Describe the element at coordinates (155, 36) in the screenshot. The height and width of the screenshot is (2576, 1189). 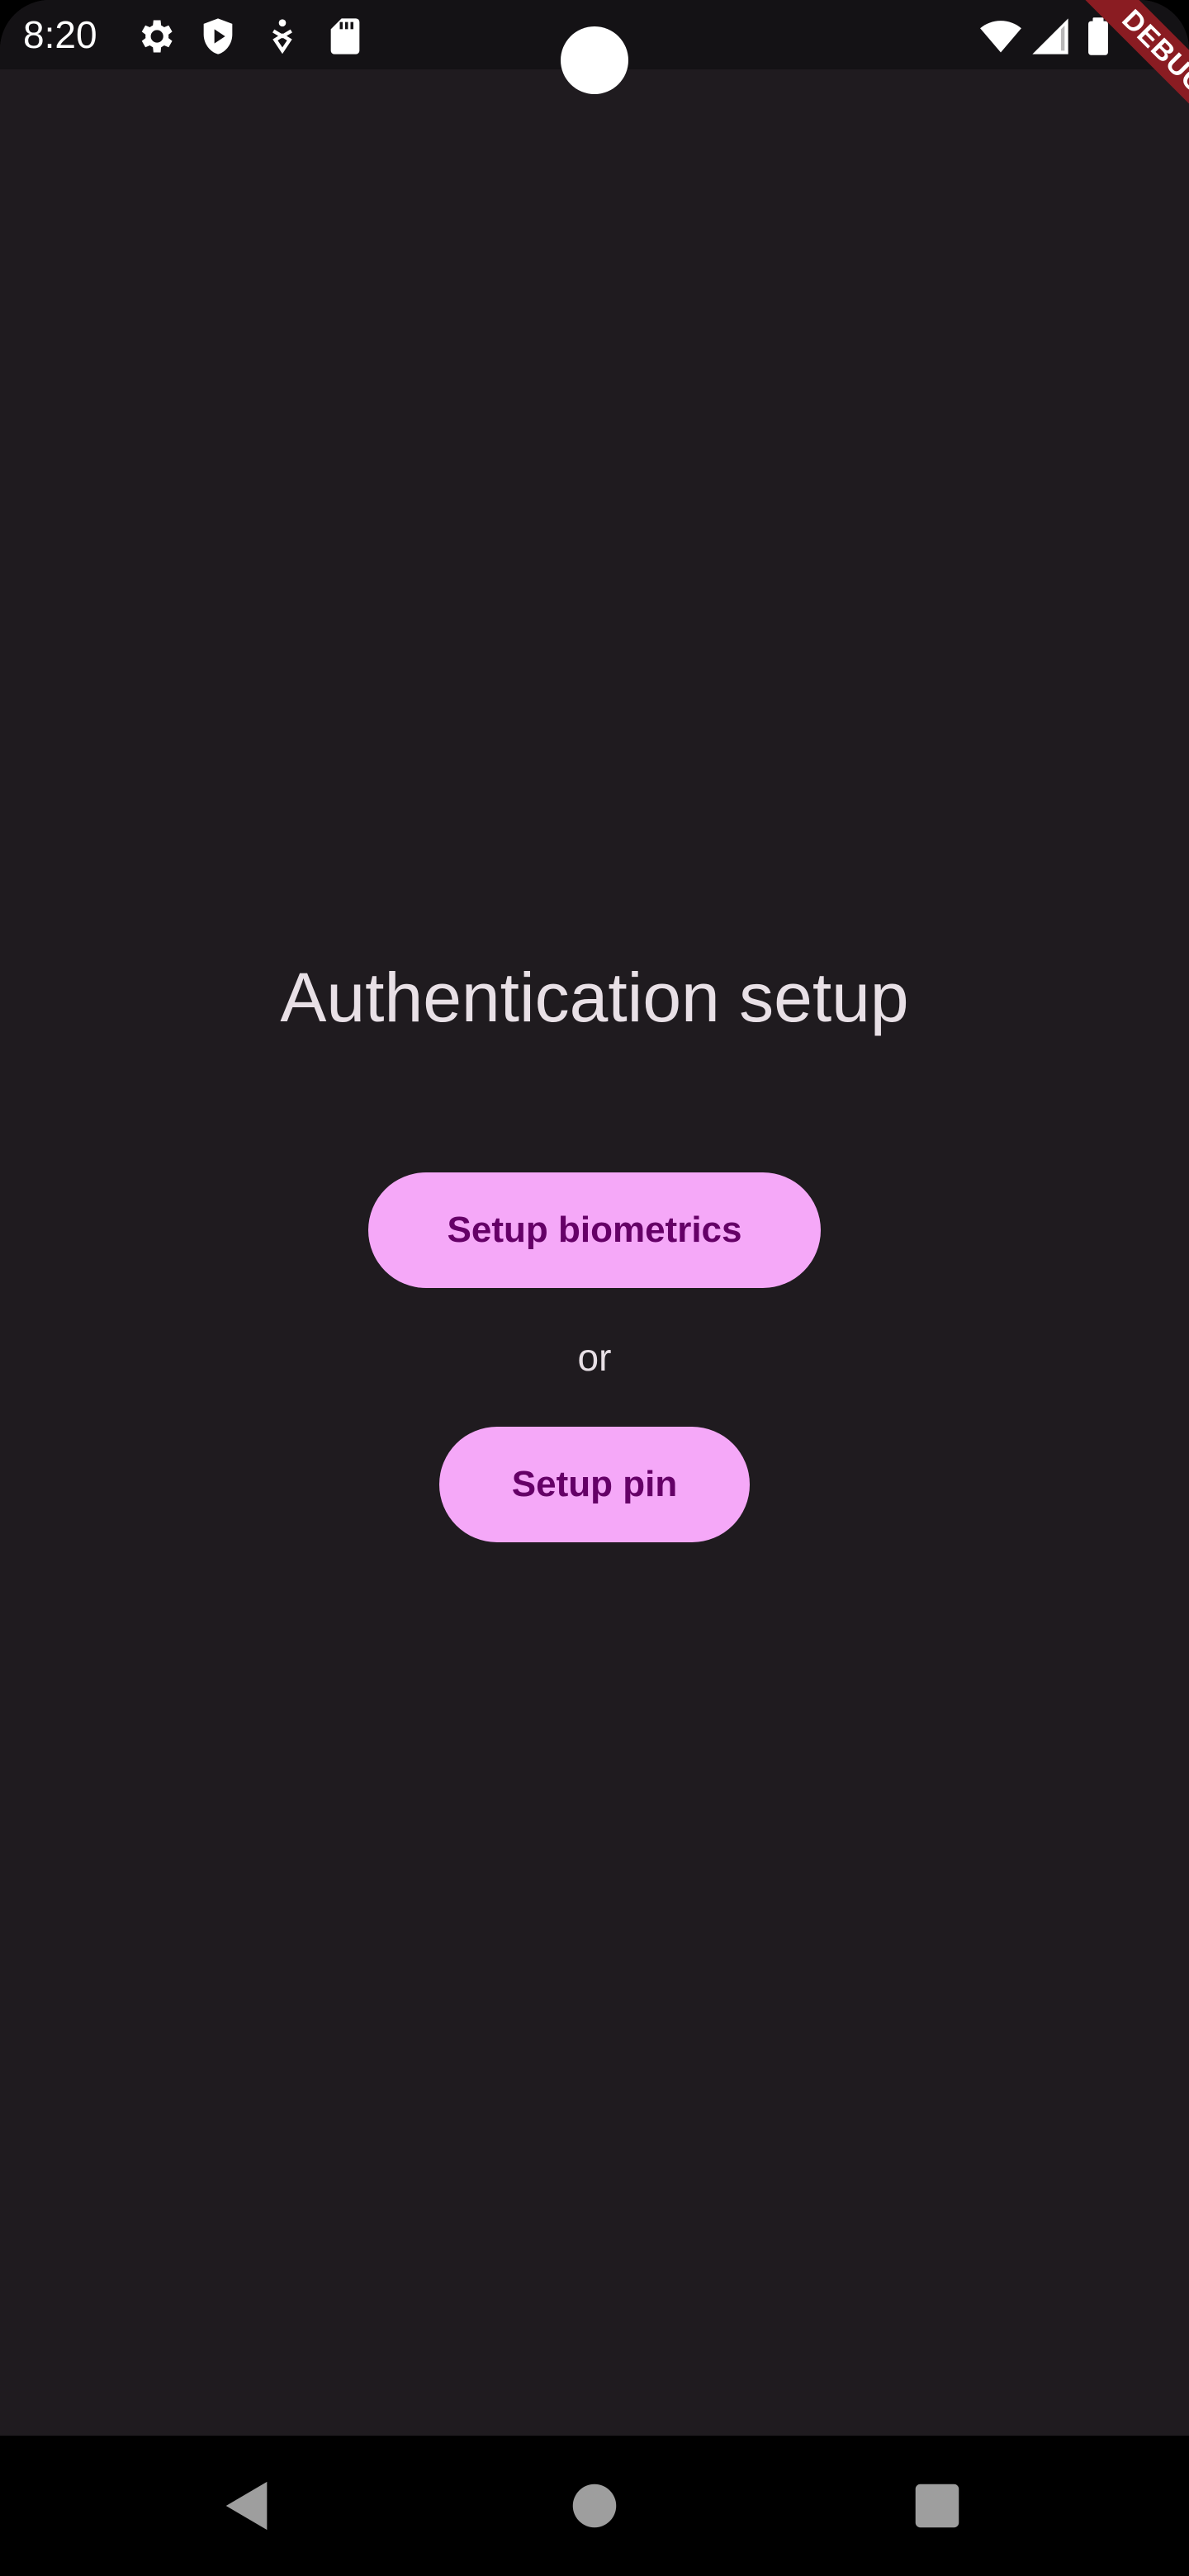
I see `settings-icon` at that location.